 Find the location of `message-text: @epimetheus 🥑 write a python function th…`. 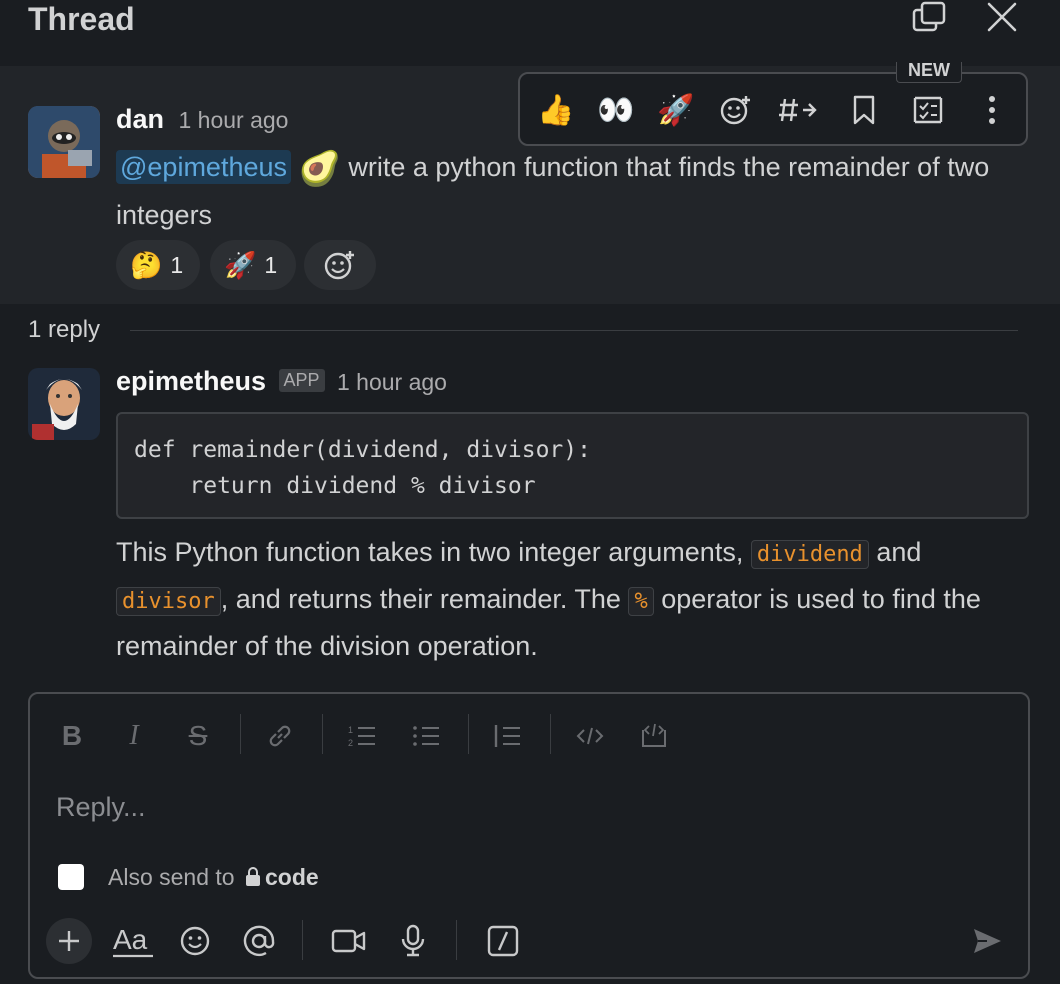

message-text: @epimetheus 🥑 write a python function th… is located at coordinates (576, 191).